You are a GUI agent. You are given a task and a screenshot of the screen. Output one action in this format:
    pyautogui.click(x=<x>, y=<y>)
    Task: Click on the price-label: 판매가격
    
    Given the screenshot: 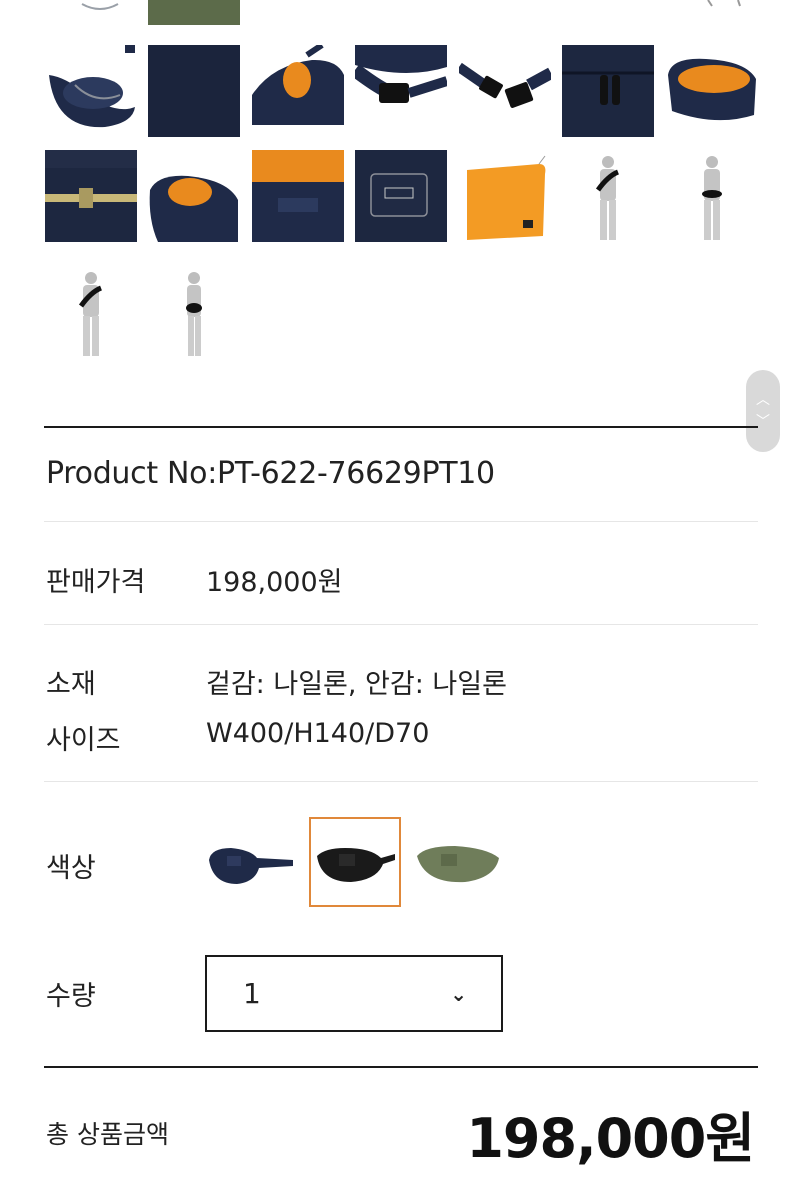 What is the action you would take?
    pyautogui.click(x=96, y=582)
    